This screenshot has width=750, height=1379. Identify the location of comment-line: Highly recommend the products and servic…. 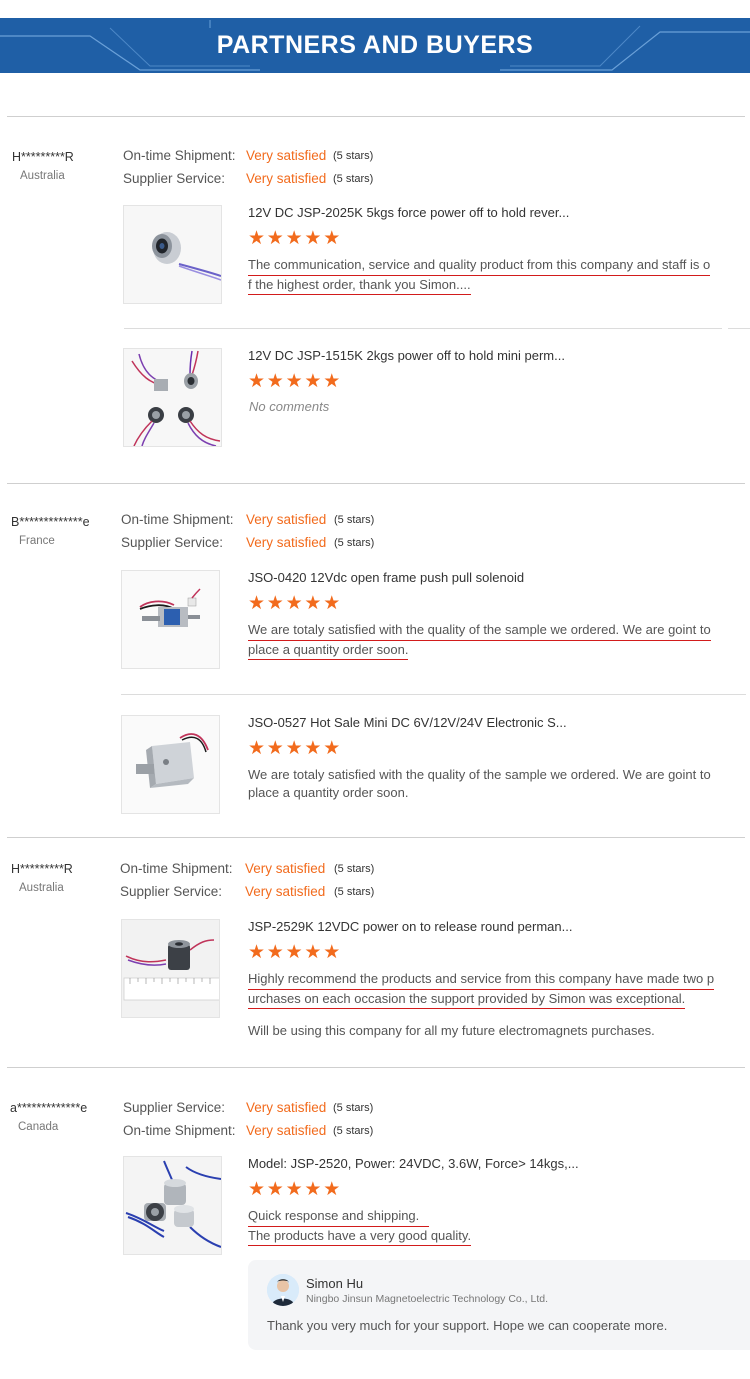
(481, 980).